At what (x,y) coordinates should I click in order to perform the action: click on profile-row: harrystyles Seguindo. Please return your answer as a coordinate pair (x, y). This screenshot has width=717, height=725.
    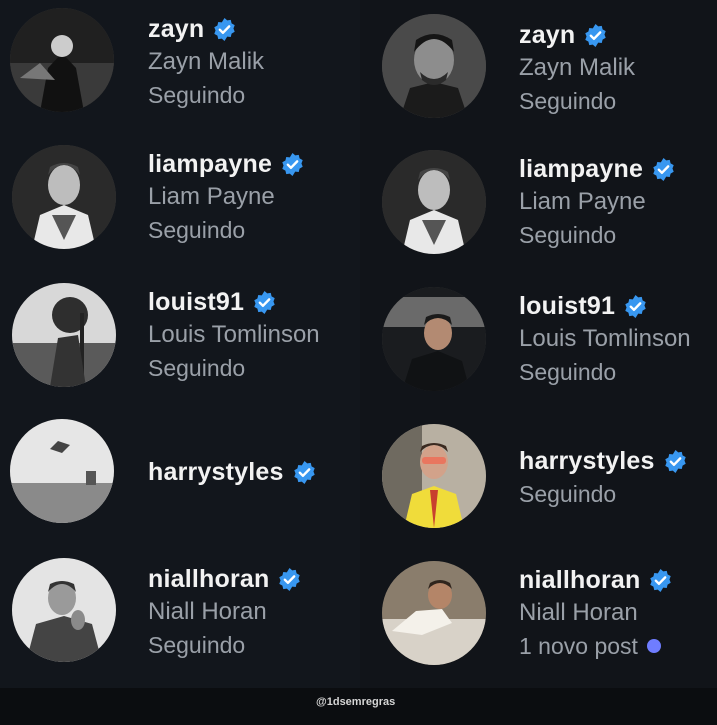
    Looking at the image, I should click on (538, 479).